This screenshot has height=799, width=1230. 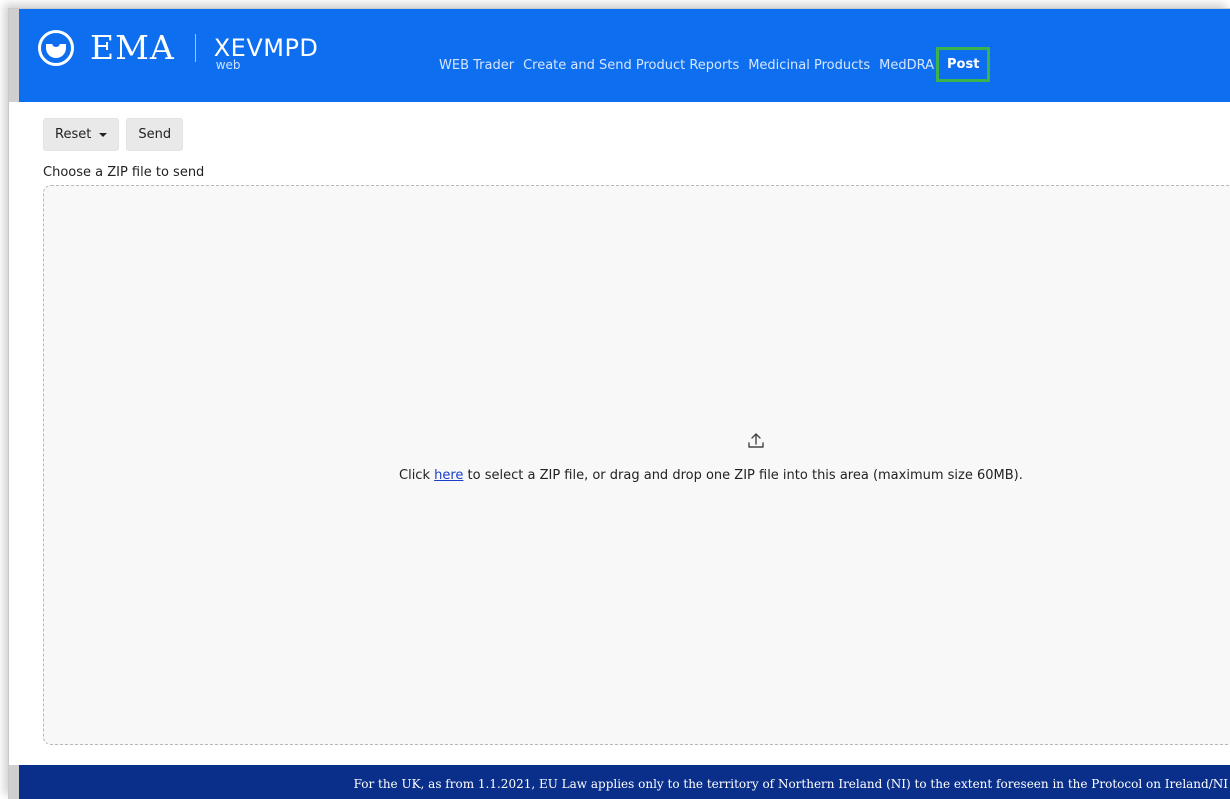 What do you see at coordinates (155, 134) in the screenshot?
I see `send-button: Send` at bounding box center [155, 134].